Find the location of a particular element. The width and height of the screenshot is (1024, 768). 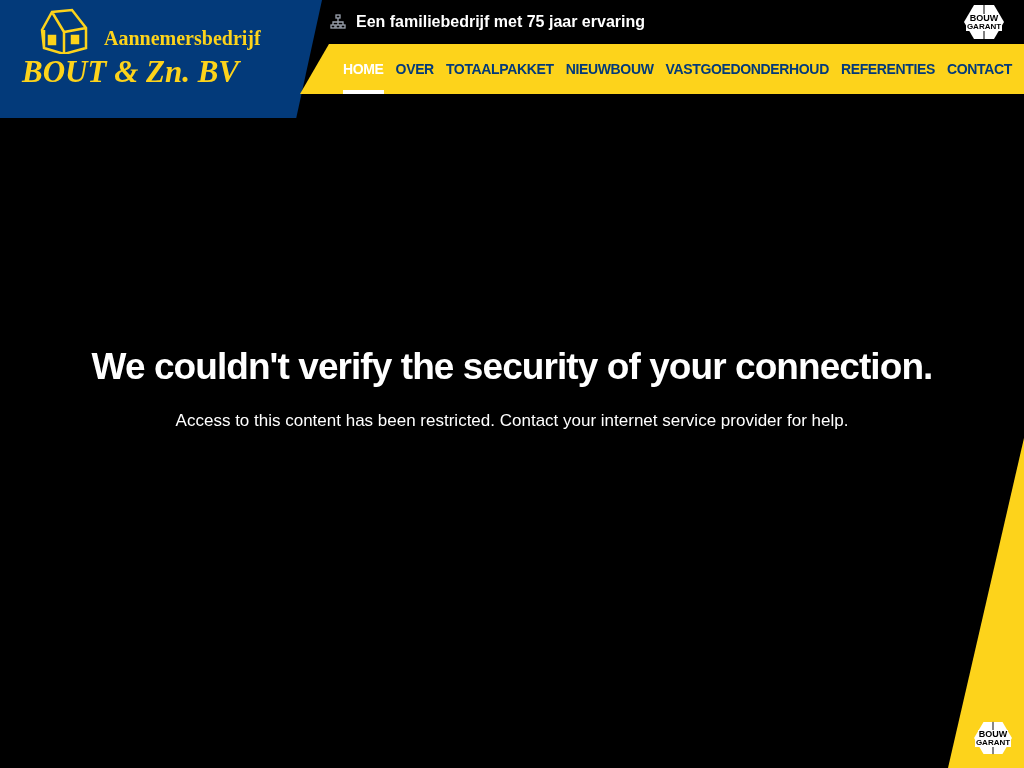

nav-link: VASTGOEDONDERHOUD is located at coordinates (747, 69).